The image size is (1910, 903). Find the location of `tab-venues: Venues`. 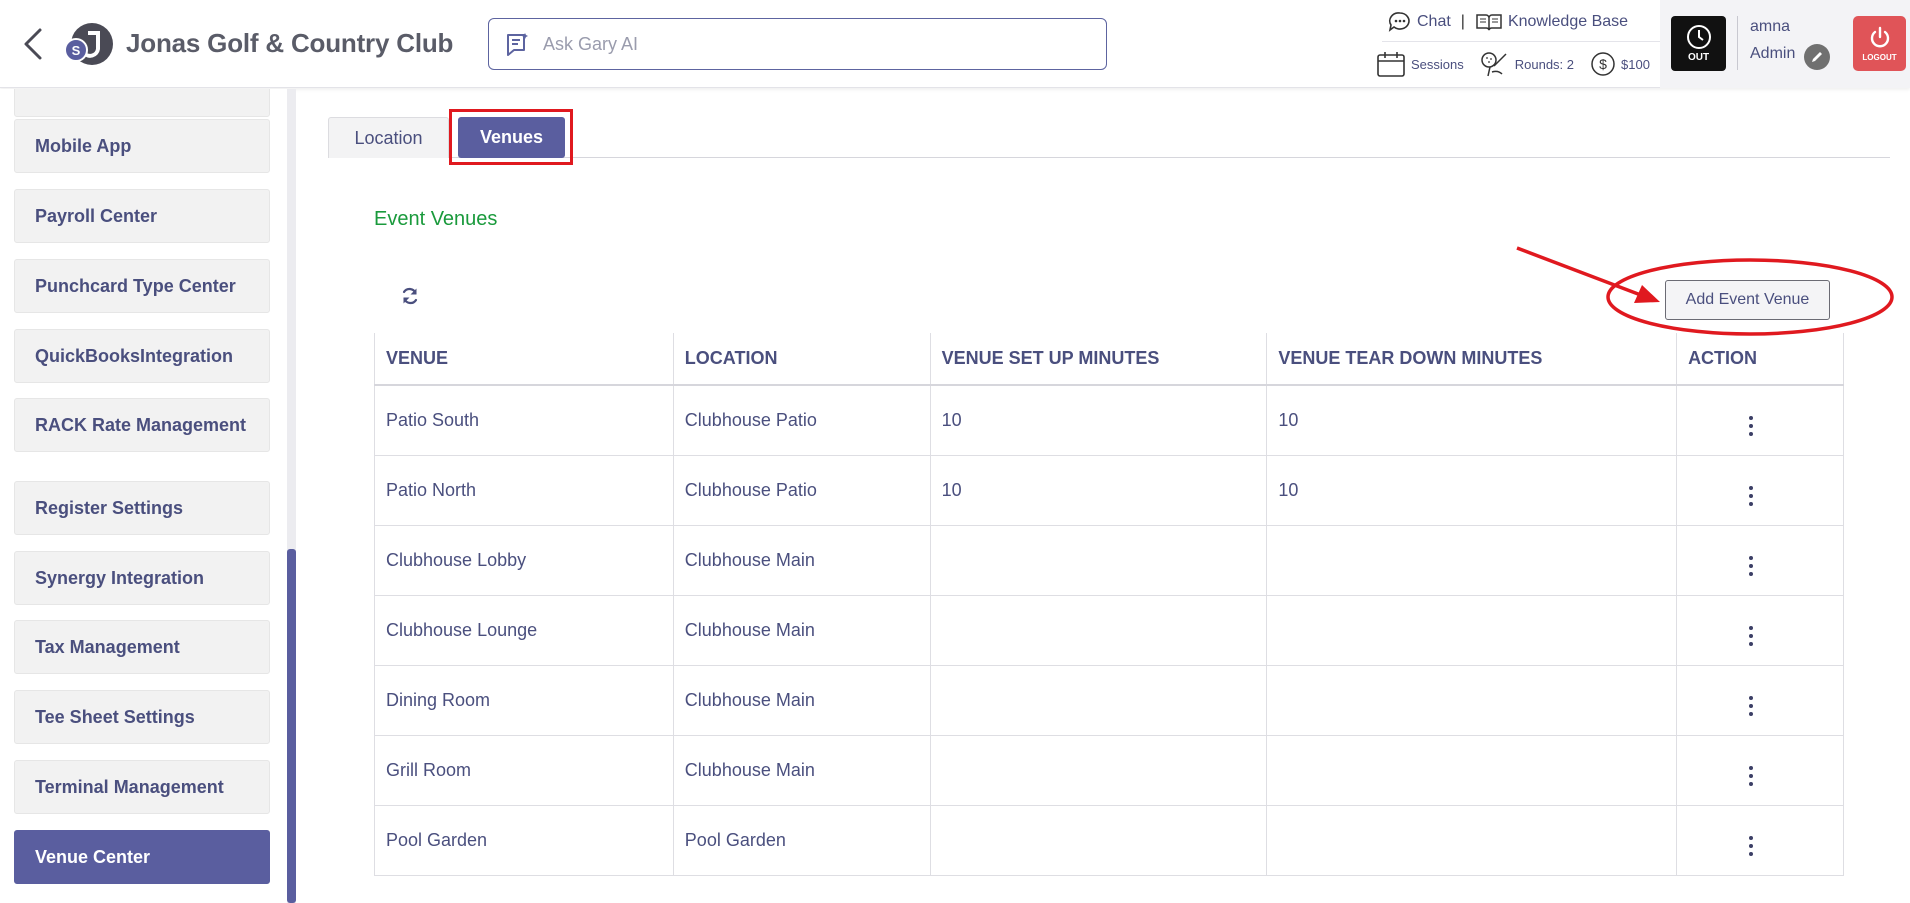

tab-venues: Venues is located at coordinates (511, 137).